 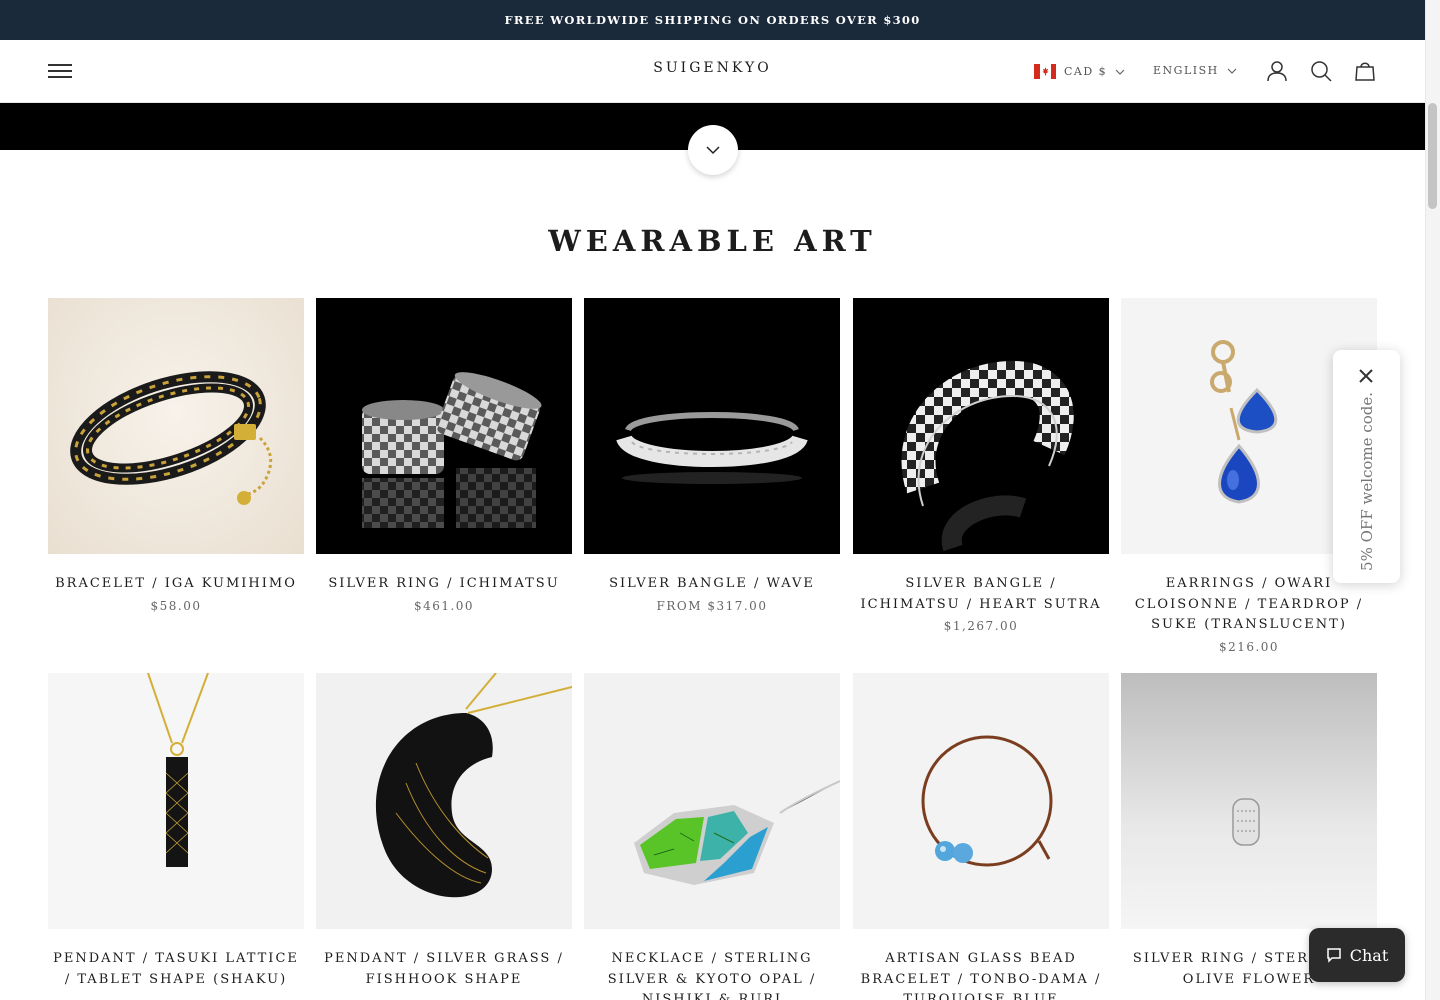 What do you see at coordinates (60, 71) in the screenshot?
I see `menu-icon` at bounding box center [60, 71].